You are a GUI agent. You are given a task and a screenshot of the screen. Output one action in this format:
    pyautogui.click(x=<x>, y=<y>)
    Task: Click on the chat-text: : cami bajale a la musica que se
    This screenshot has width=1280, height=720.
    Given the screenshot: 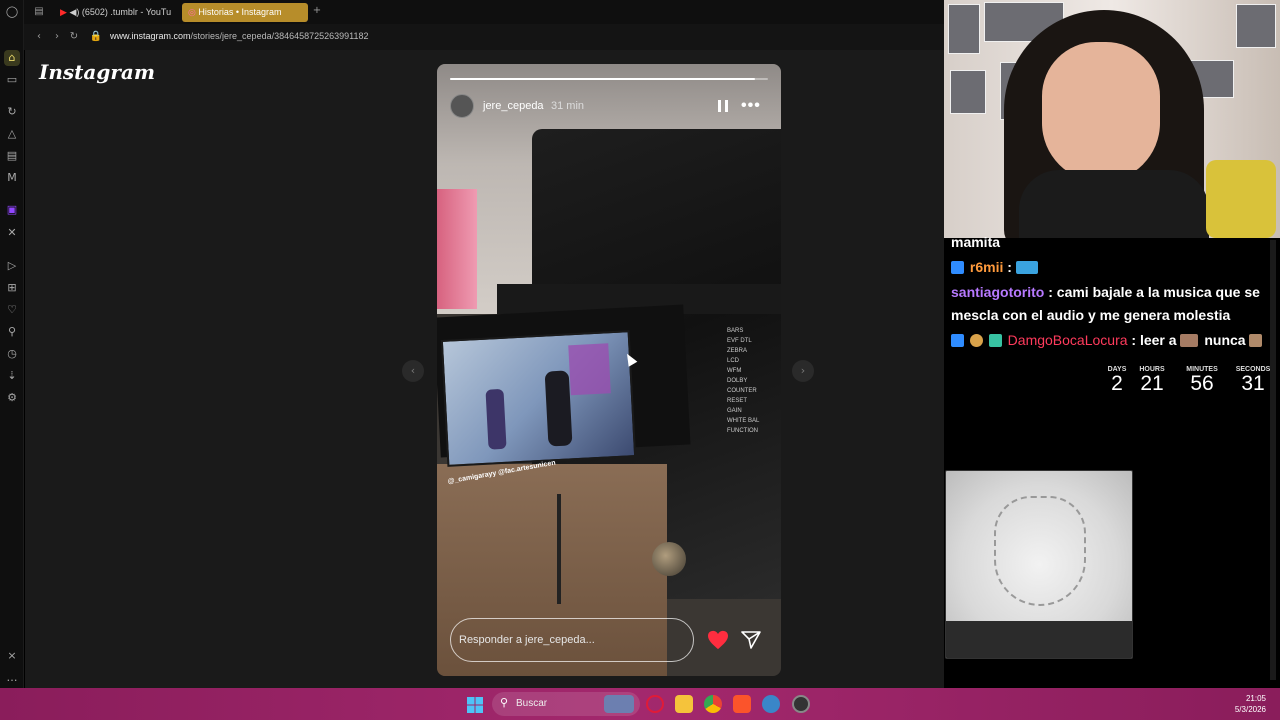 What is the action you would take?
    pyautogui.click(x=1152, y=292)
    